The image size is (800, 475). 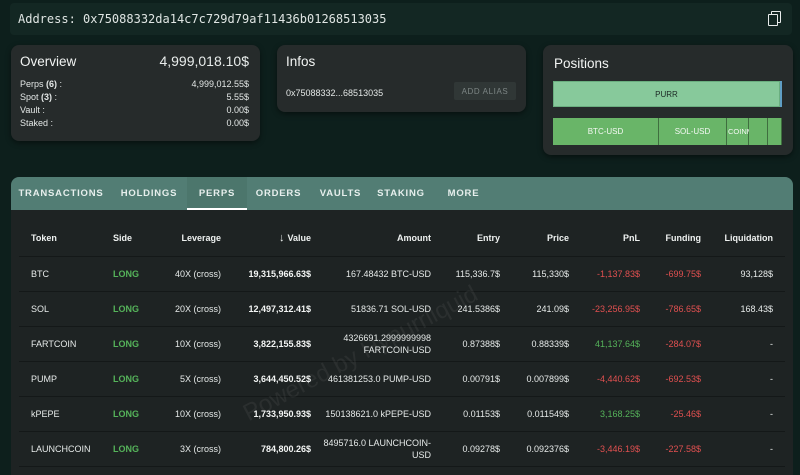 What do you see at coordinates (550, 343) in the screenshot?
I see `cell-price: 0.88339$` at bounding box center [550, 343].